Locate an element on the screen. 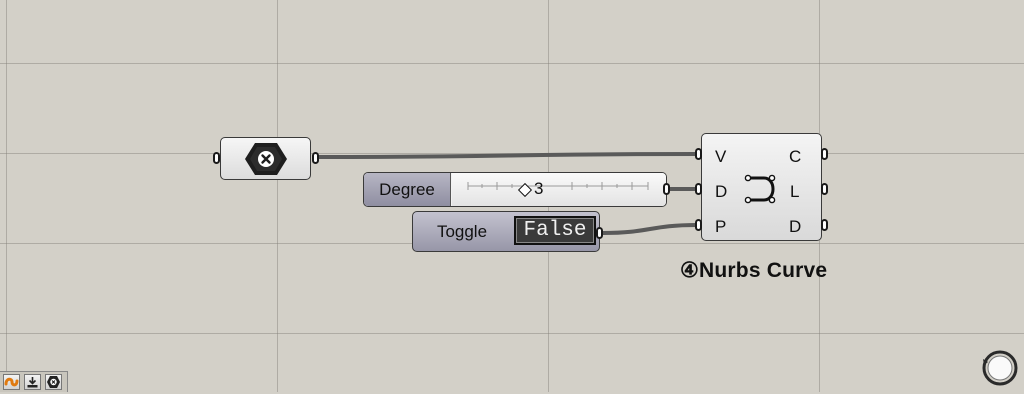 The width and height of the screenshot is (1024, 394). output-c: C is located at coordinates (795, 156).